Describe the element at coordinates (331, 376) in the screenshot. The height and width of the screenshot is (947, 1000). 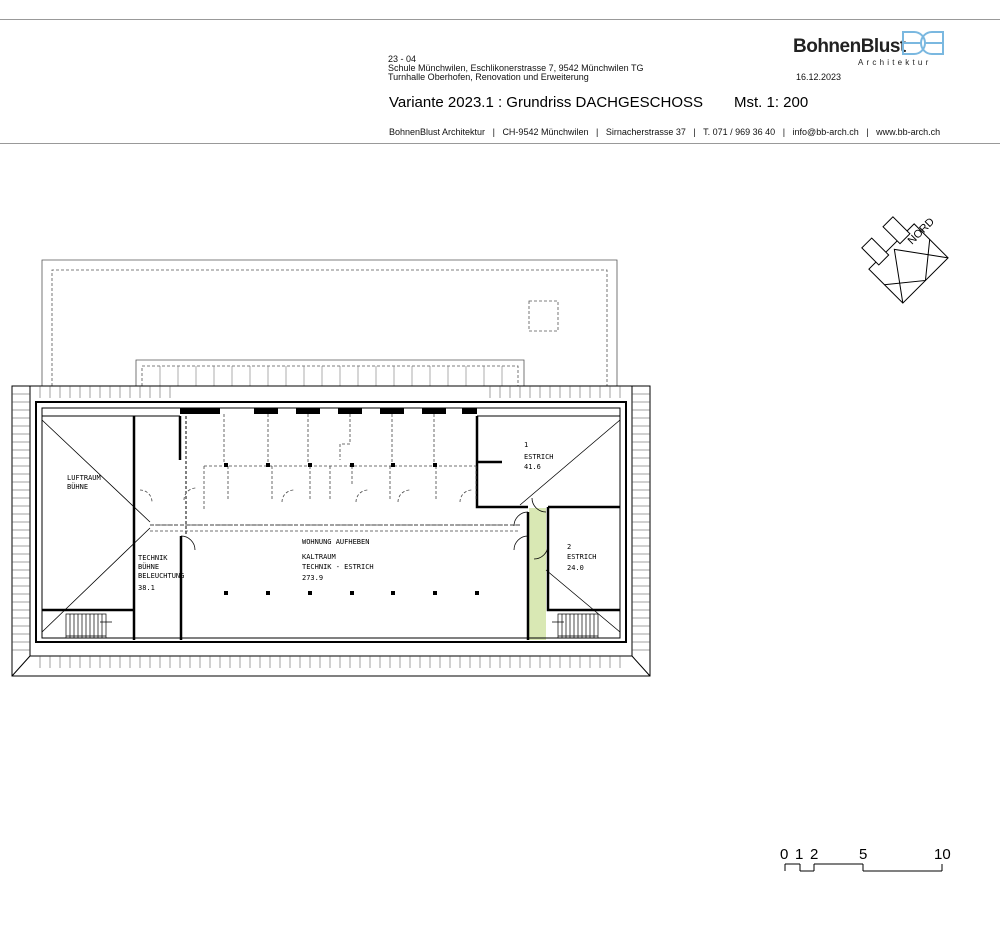
I see `dormer-rafters` at that location.